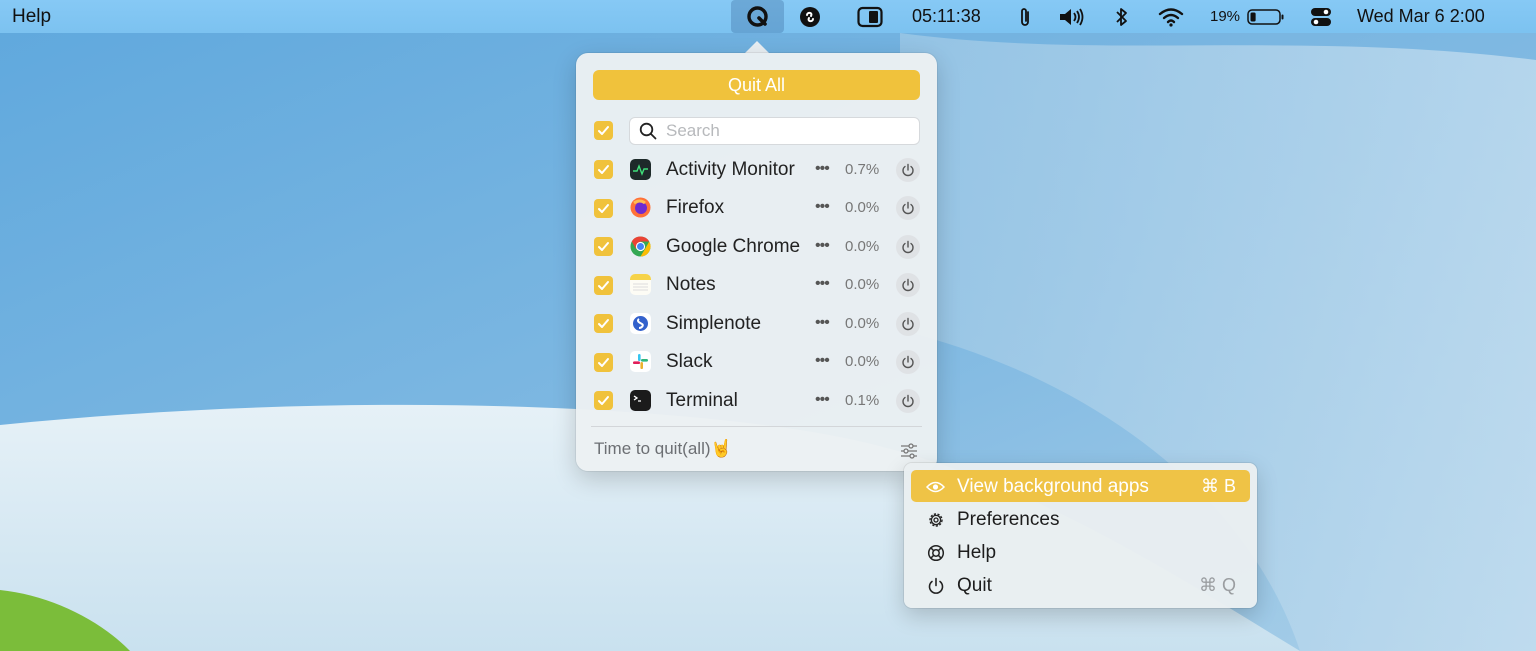 The width and height of the screenshot is (1536, 651). Describe the element at coordinates (1080, 552) in the screenshot. I see `menu-item-help: Help` at that location.